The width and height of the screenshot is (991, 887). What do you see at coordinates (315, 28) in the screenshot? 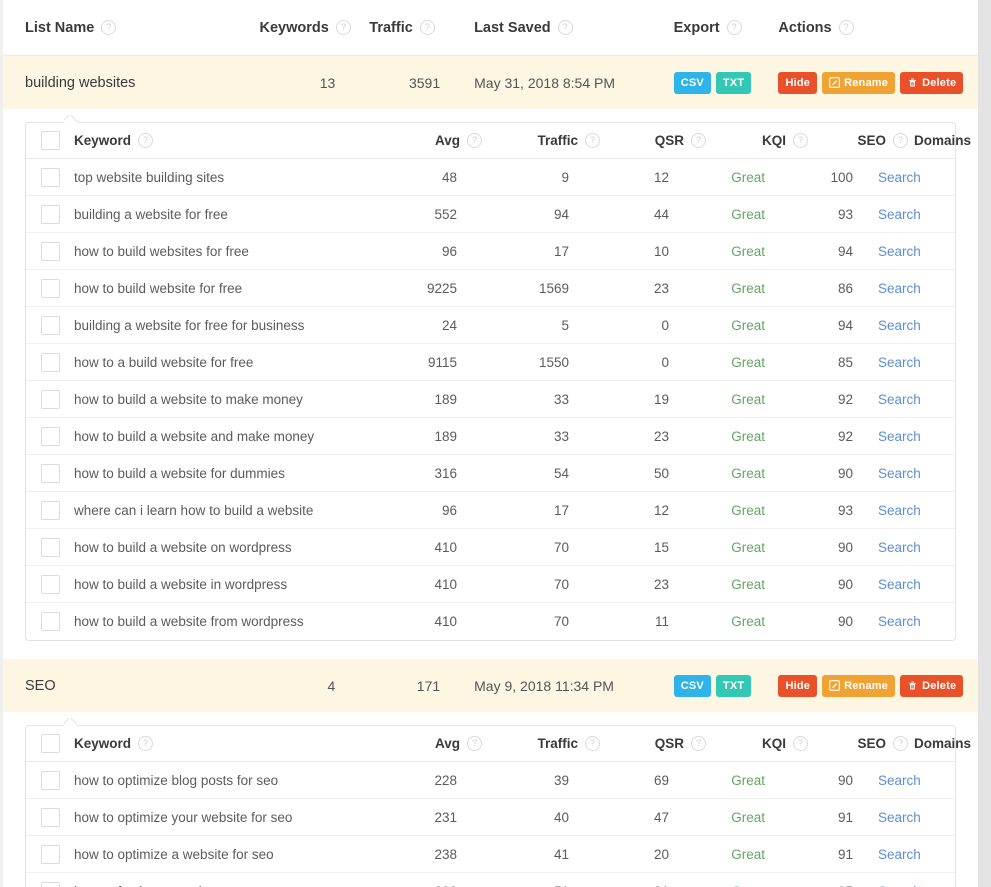
I see `column-header-keywords: Keywords ?` at bounding box center [315, 28].